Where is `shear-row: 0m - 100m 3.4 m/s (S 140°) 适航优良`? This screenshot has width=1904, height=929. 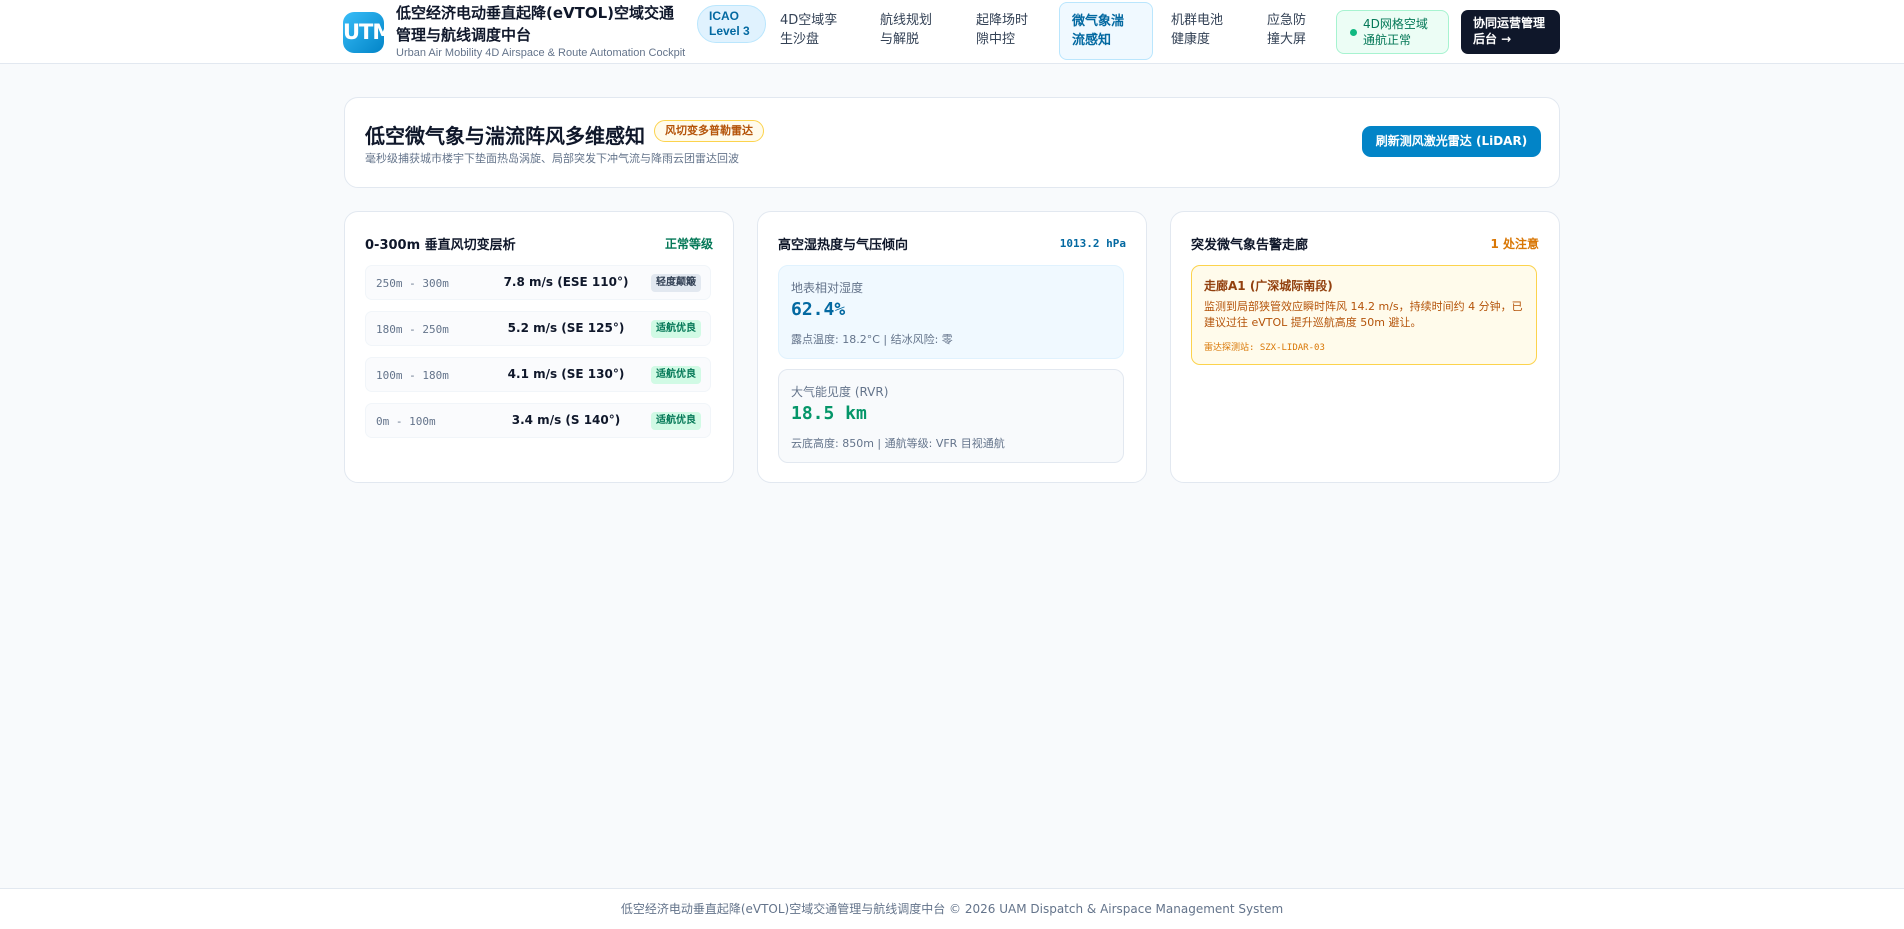 shear-row: 0m - 100m 3.4 m/s (S 140°) 适航优良 is located at coordinates (538, 420).